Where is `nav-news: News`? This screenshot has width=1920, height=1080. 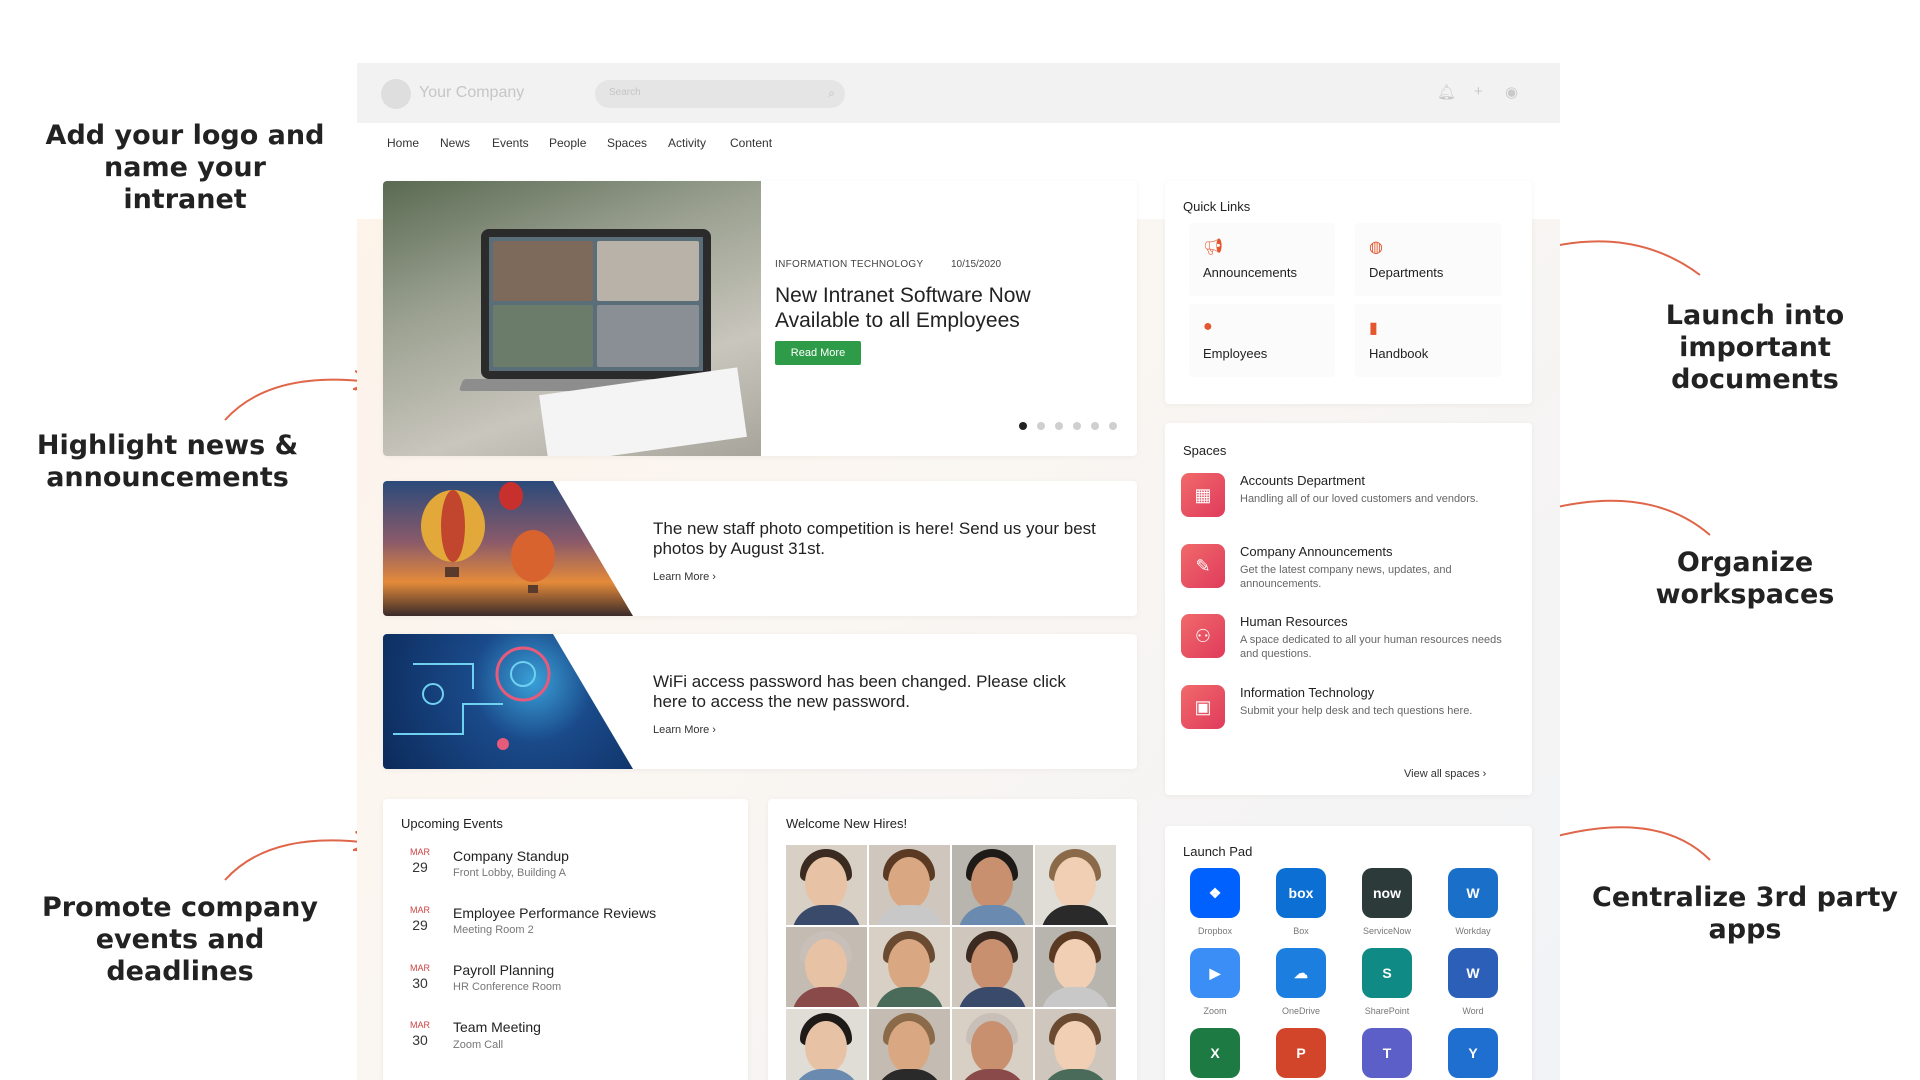
nav-news: News is located at coordinates (455, 143).